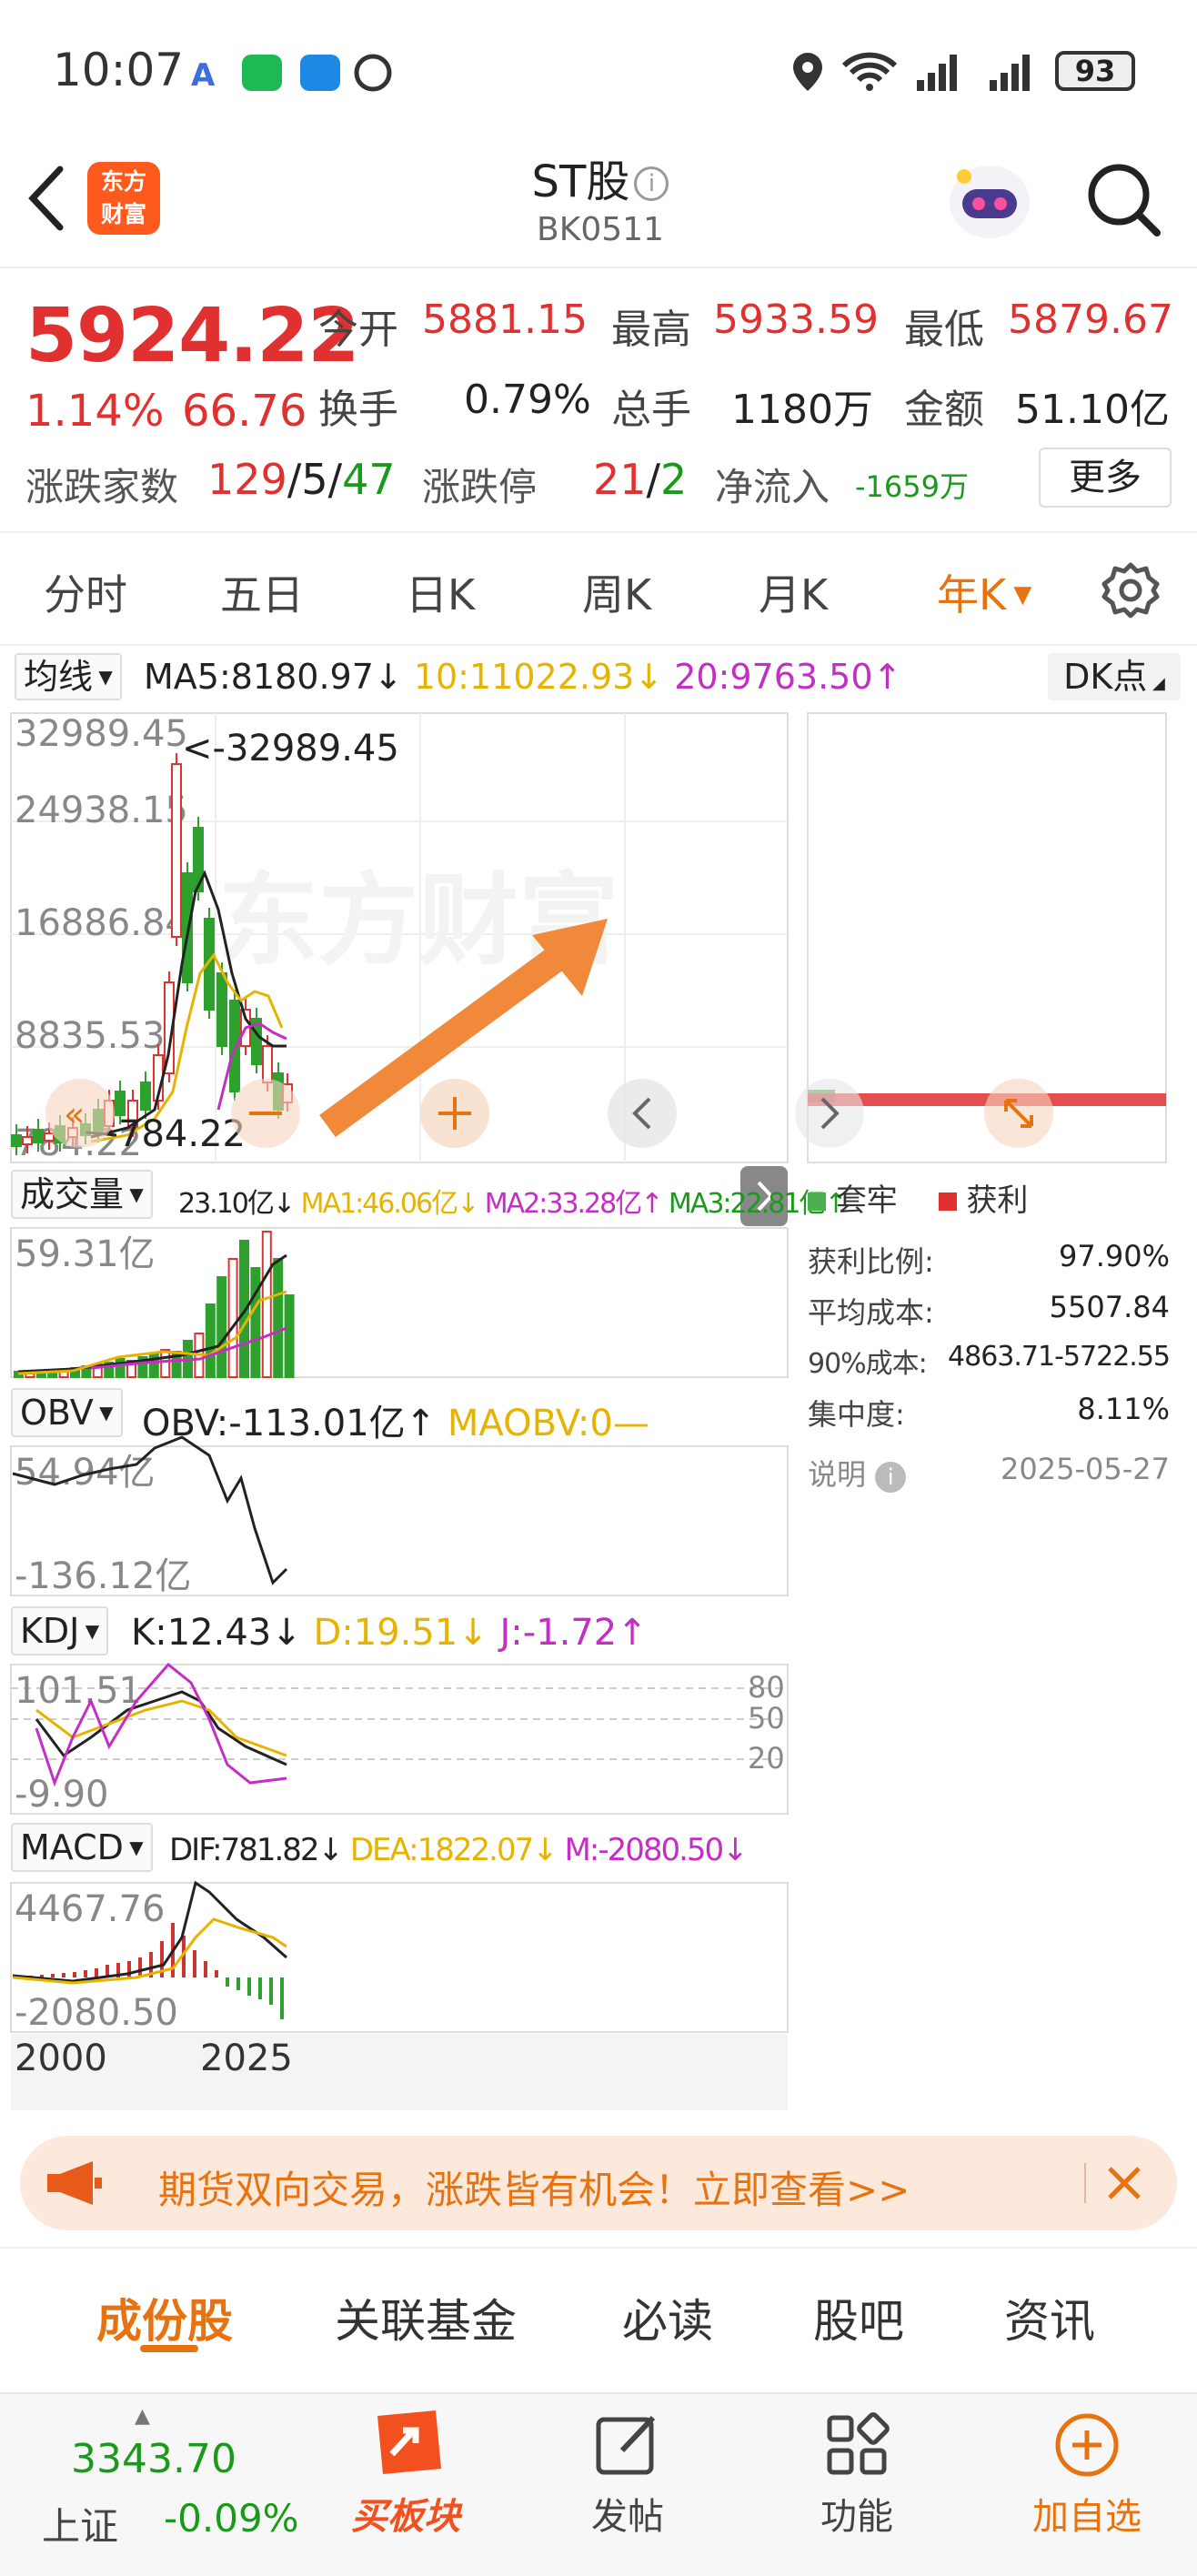 Image resolution: width=1197 pixels, height=2576 pixels. I want to click on kdj-selector: KDJ ▼, so click(60, 1630).